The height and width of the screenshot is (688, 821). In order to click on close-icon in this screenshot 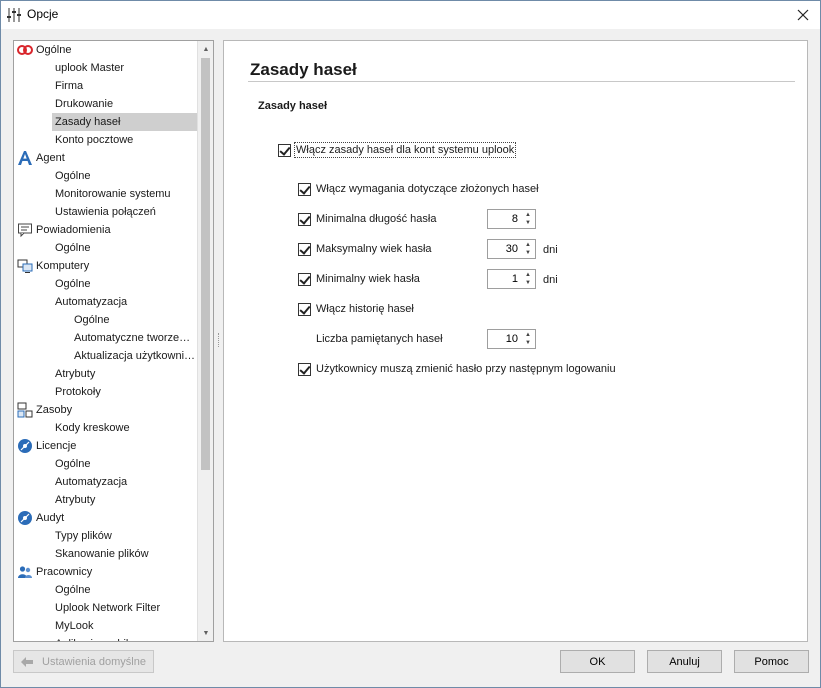, I will do `click(803, 15)`.